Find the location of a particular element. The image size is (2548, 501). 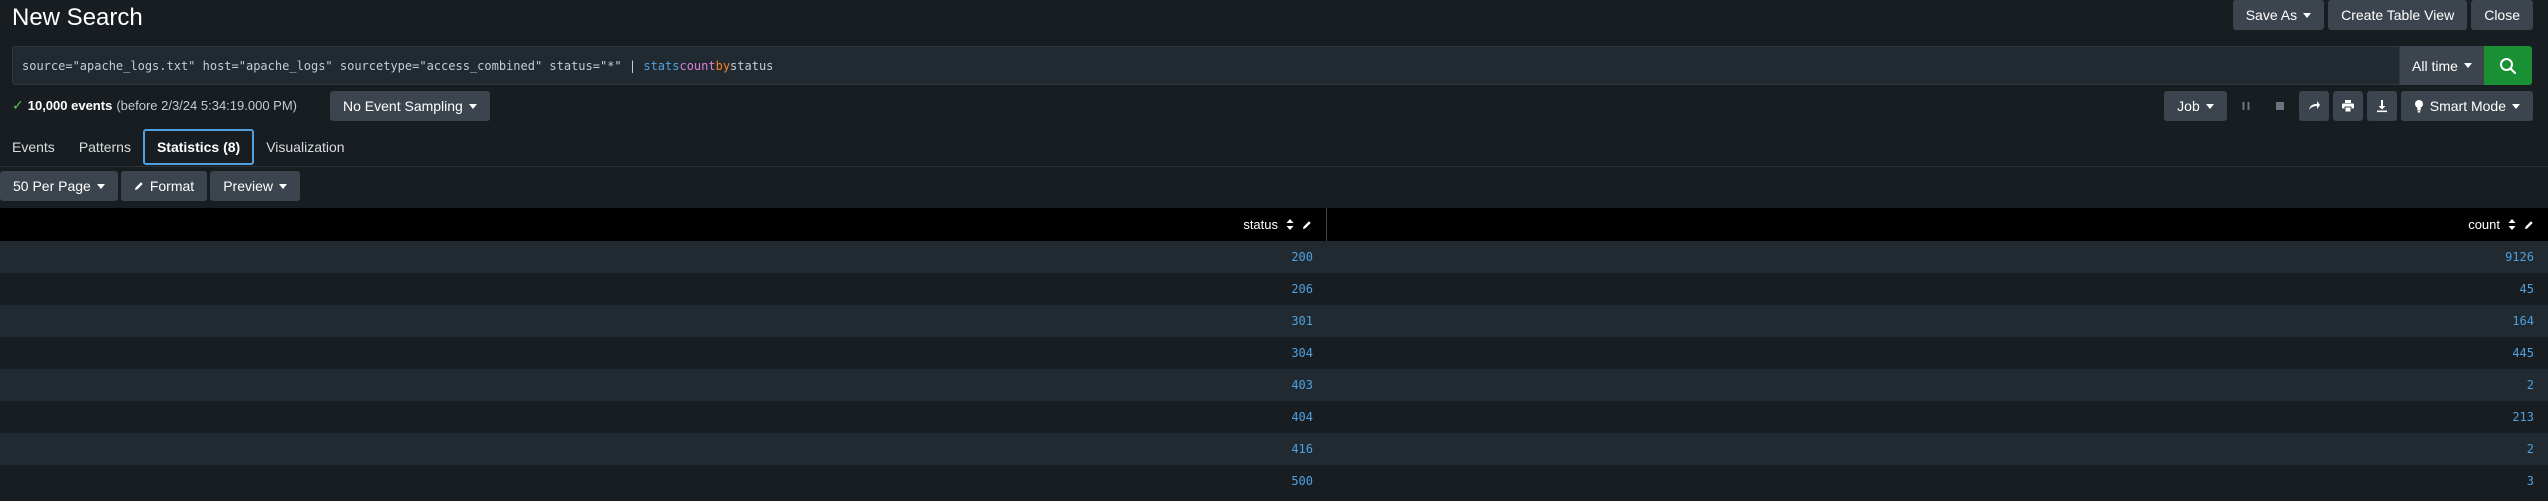

cell-count: 45 is located at coordinates (1937, 289).